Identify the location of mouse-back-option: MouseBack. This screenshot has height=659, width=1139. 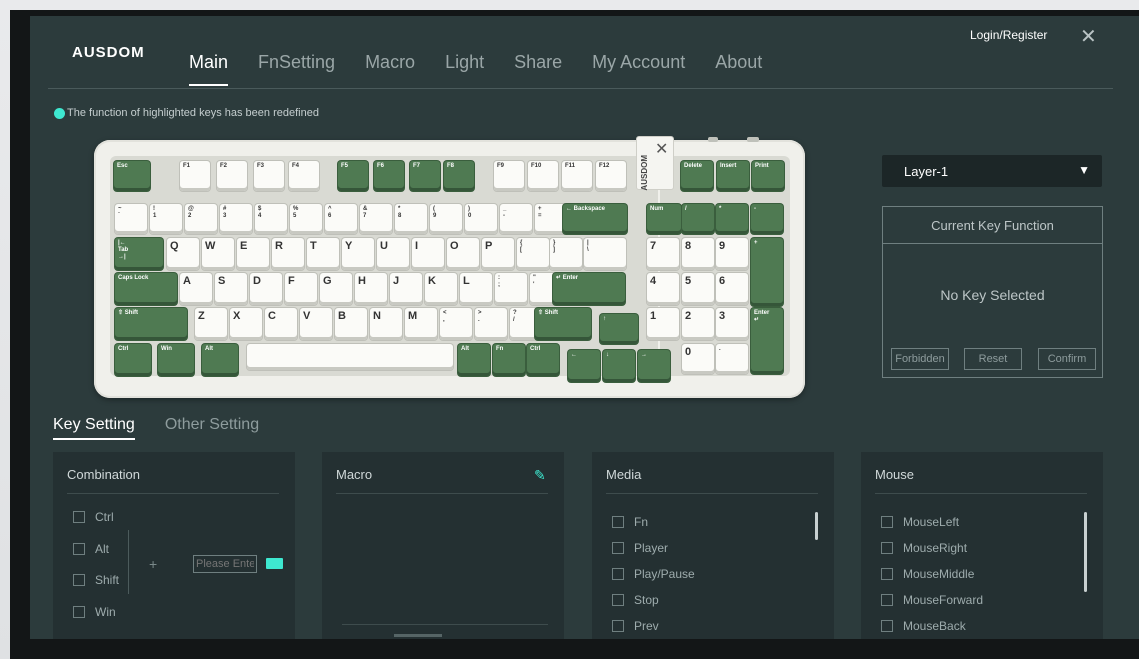
(923, 626).